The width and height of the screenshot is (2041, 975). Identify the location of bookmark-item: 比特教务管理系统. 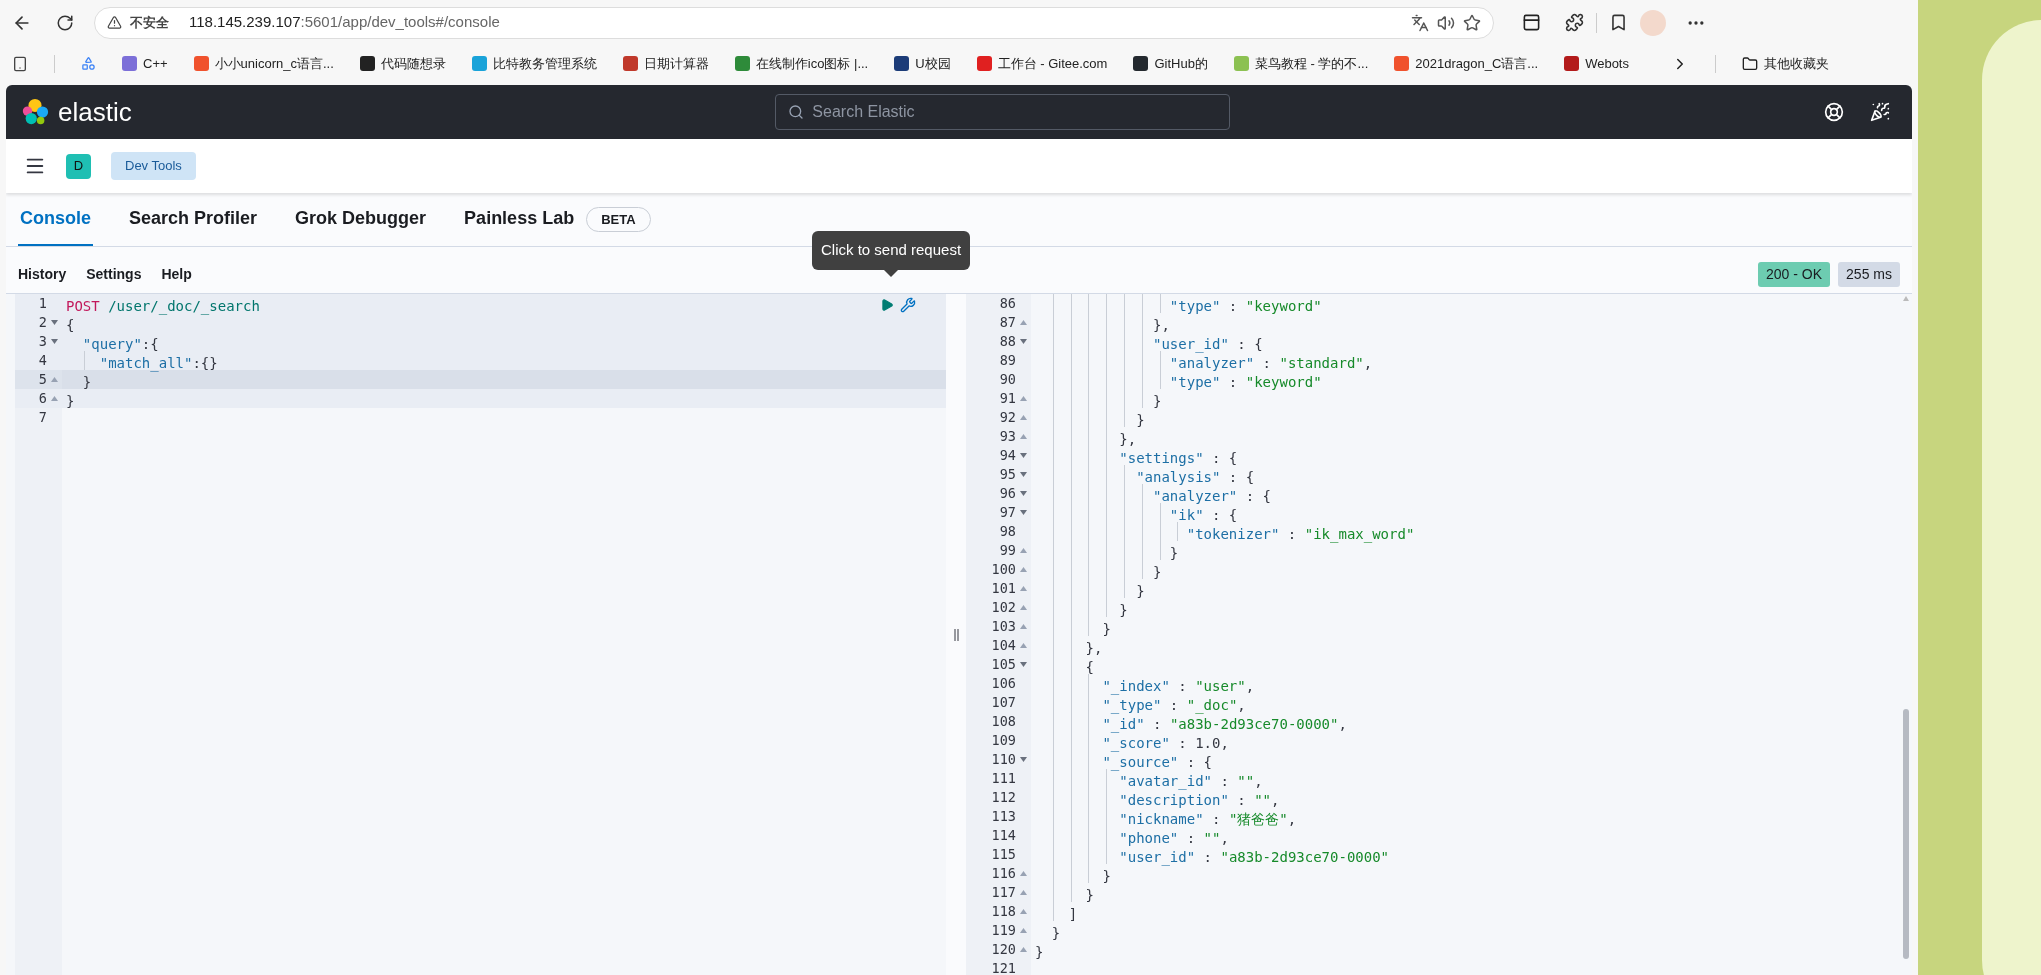
(534, 63).